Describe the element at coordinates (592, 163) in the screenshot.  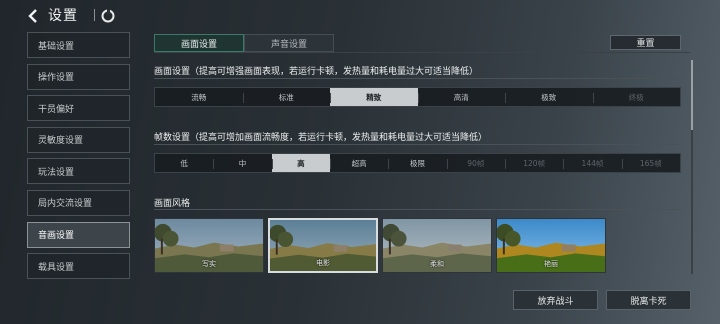
I see `framerate-option: 144帧` at that location.